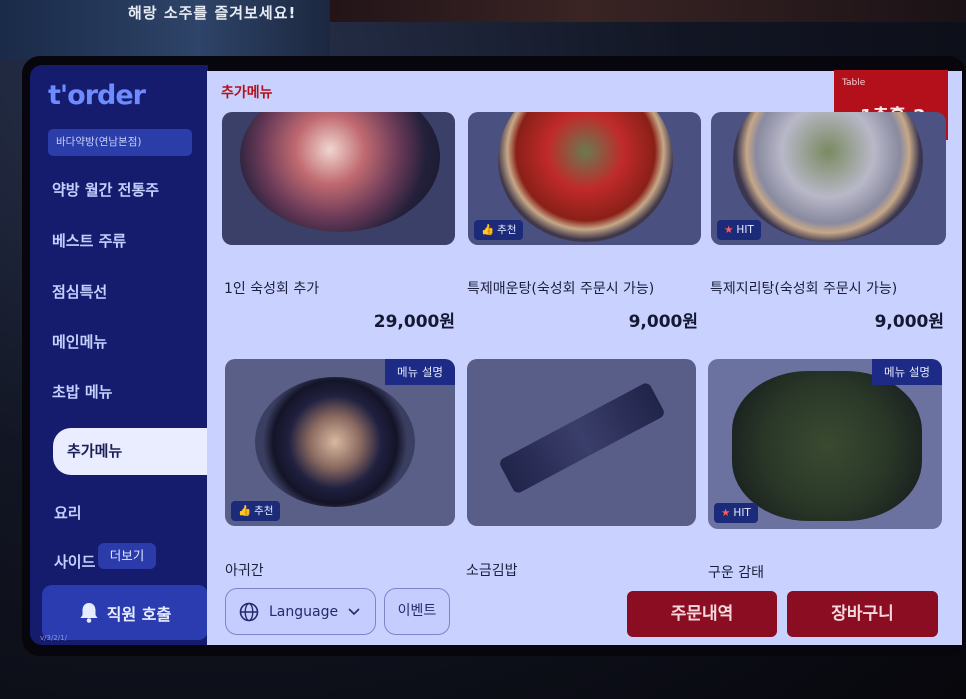 The height and width of the screenshot is (699, 966). I want to click on table-label: Table, so click(854, 83).